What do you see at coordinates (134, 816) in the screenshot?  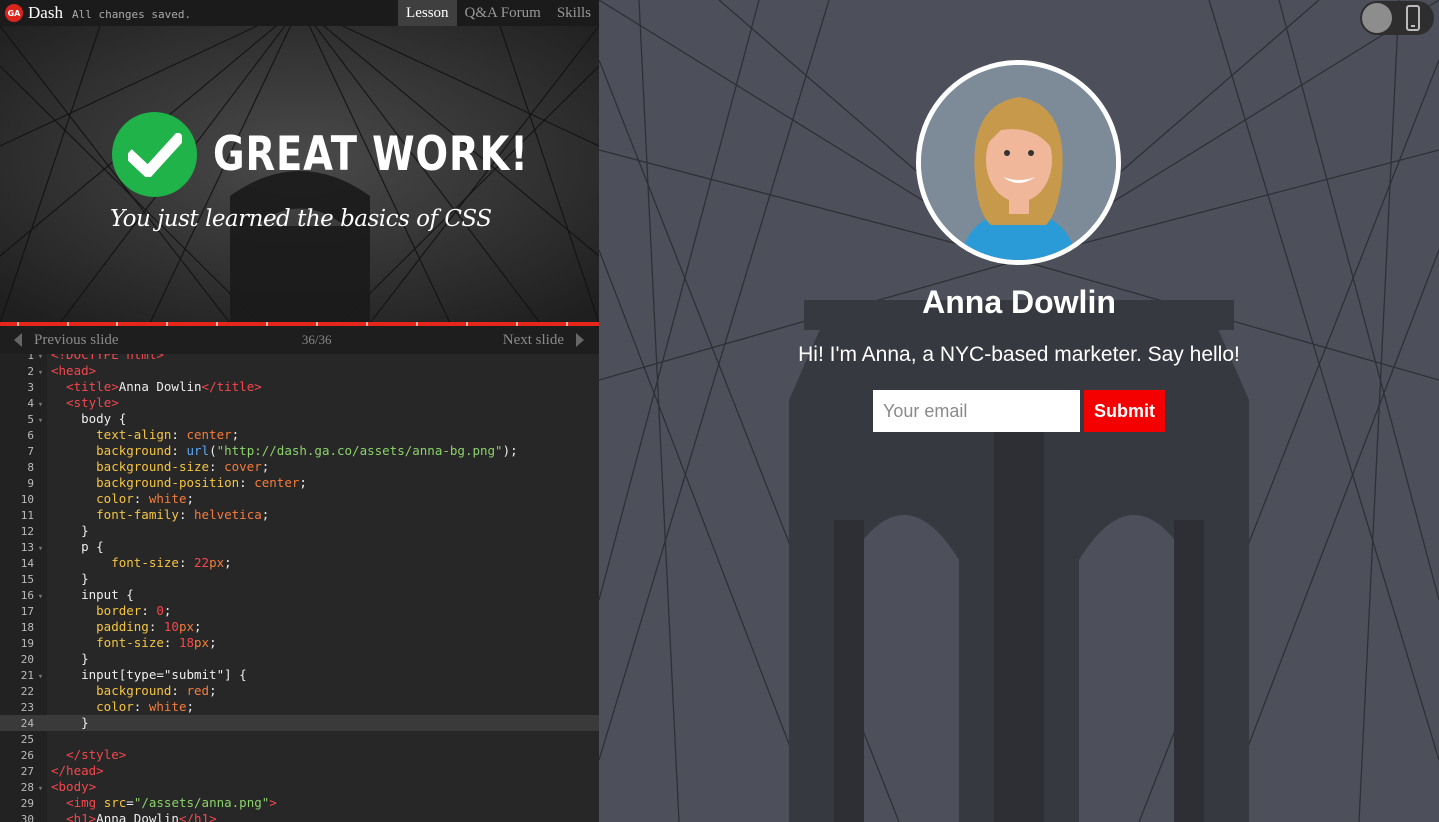 I see `code-text: <h1>Anna Dowlin</h1>` at bounding box center [134, 816].